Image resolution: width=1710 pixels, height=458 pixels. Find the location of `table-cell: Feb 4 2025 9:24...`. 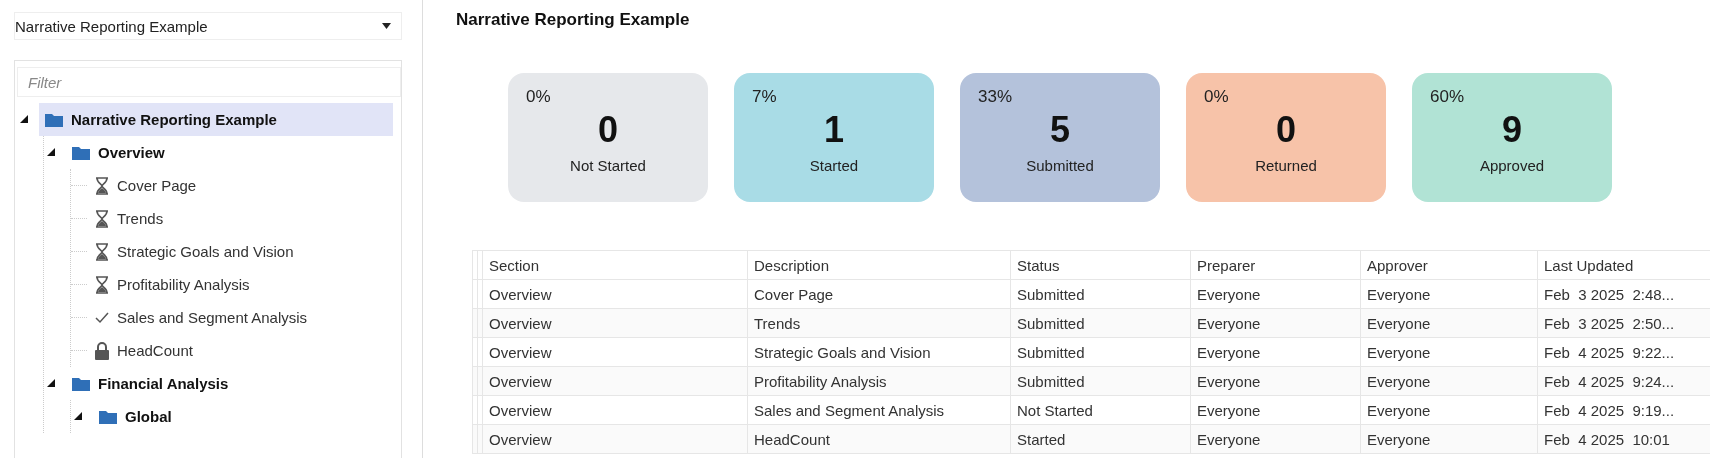

table-cell: Feb 4 2025 9:24... is located at coordinates (1623, 381).